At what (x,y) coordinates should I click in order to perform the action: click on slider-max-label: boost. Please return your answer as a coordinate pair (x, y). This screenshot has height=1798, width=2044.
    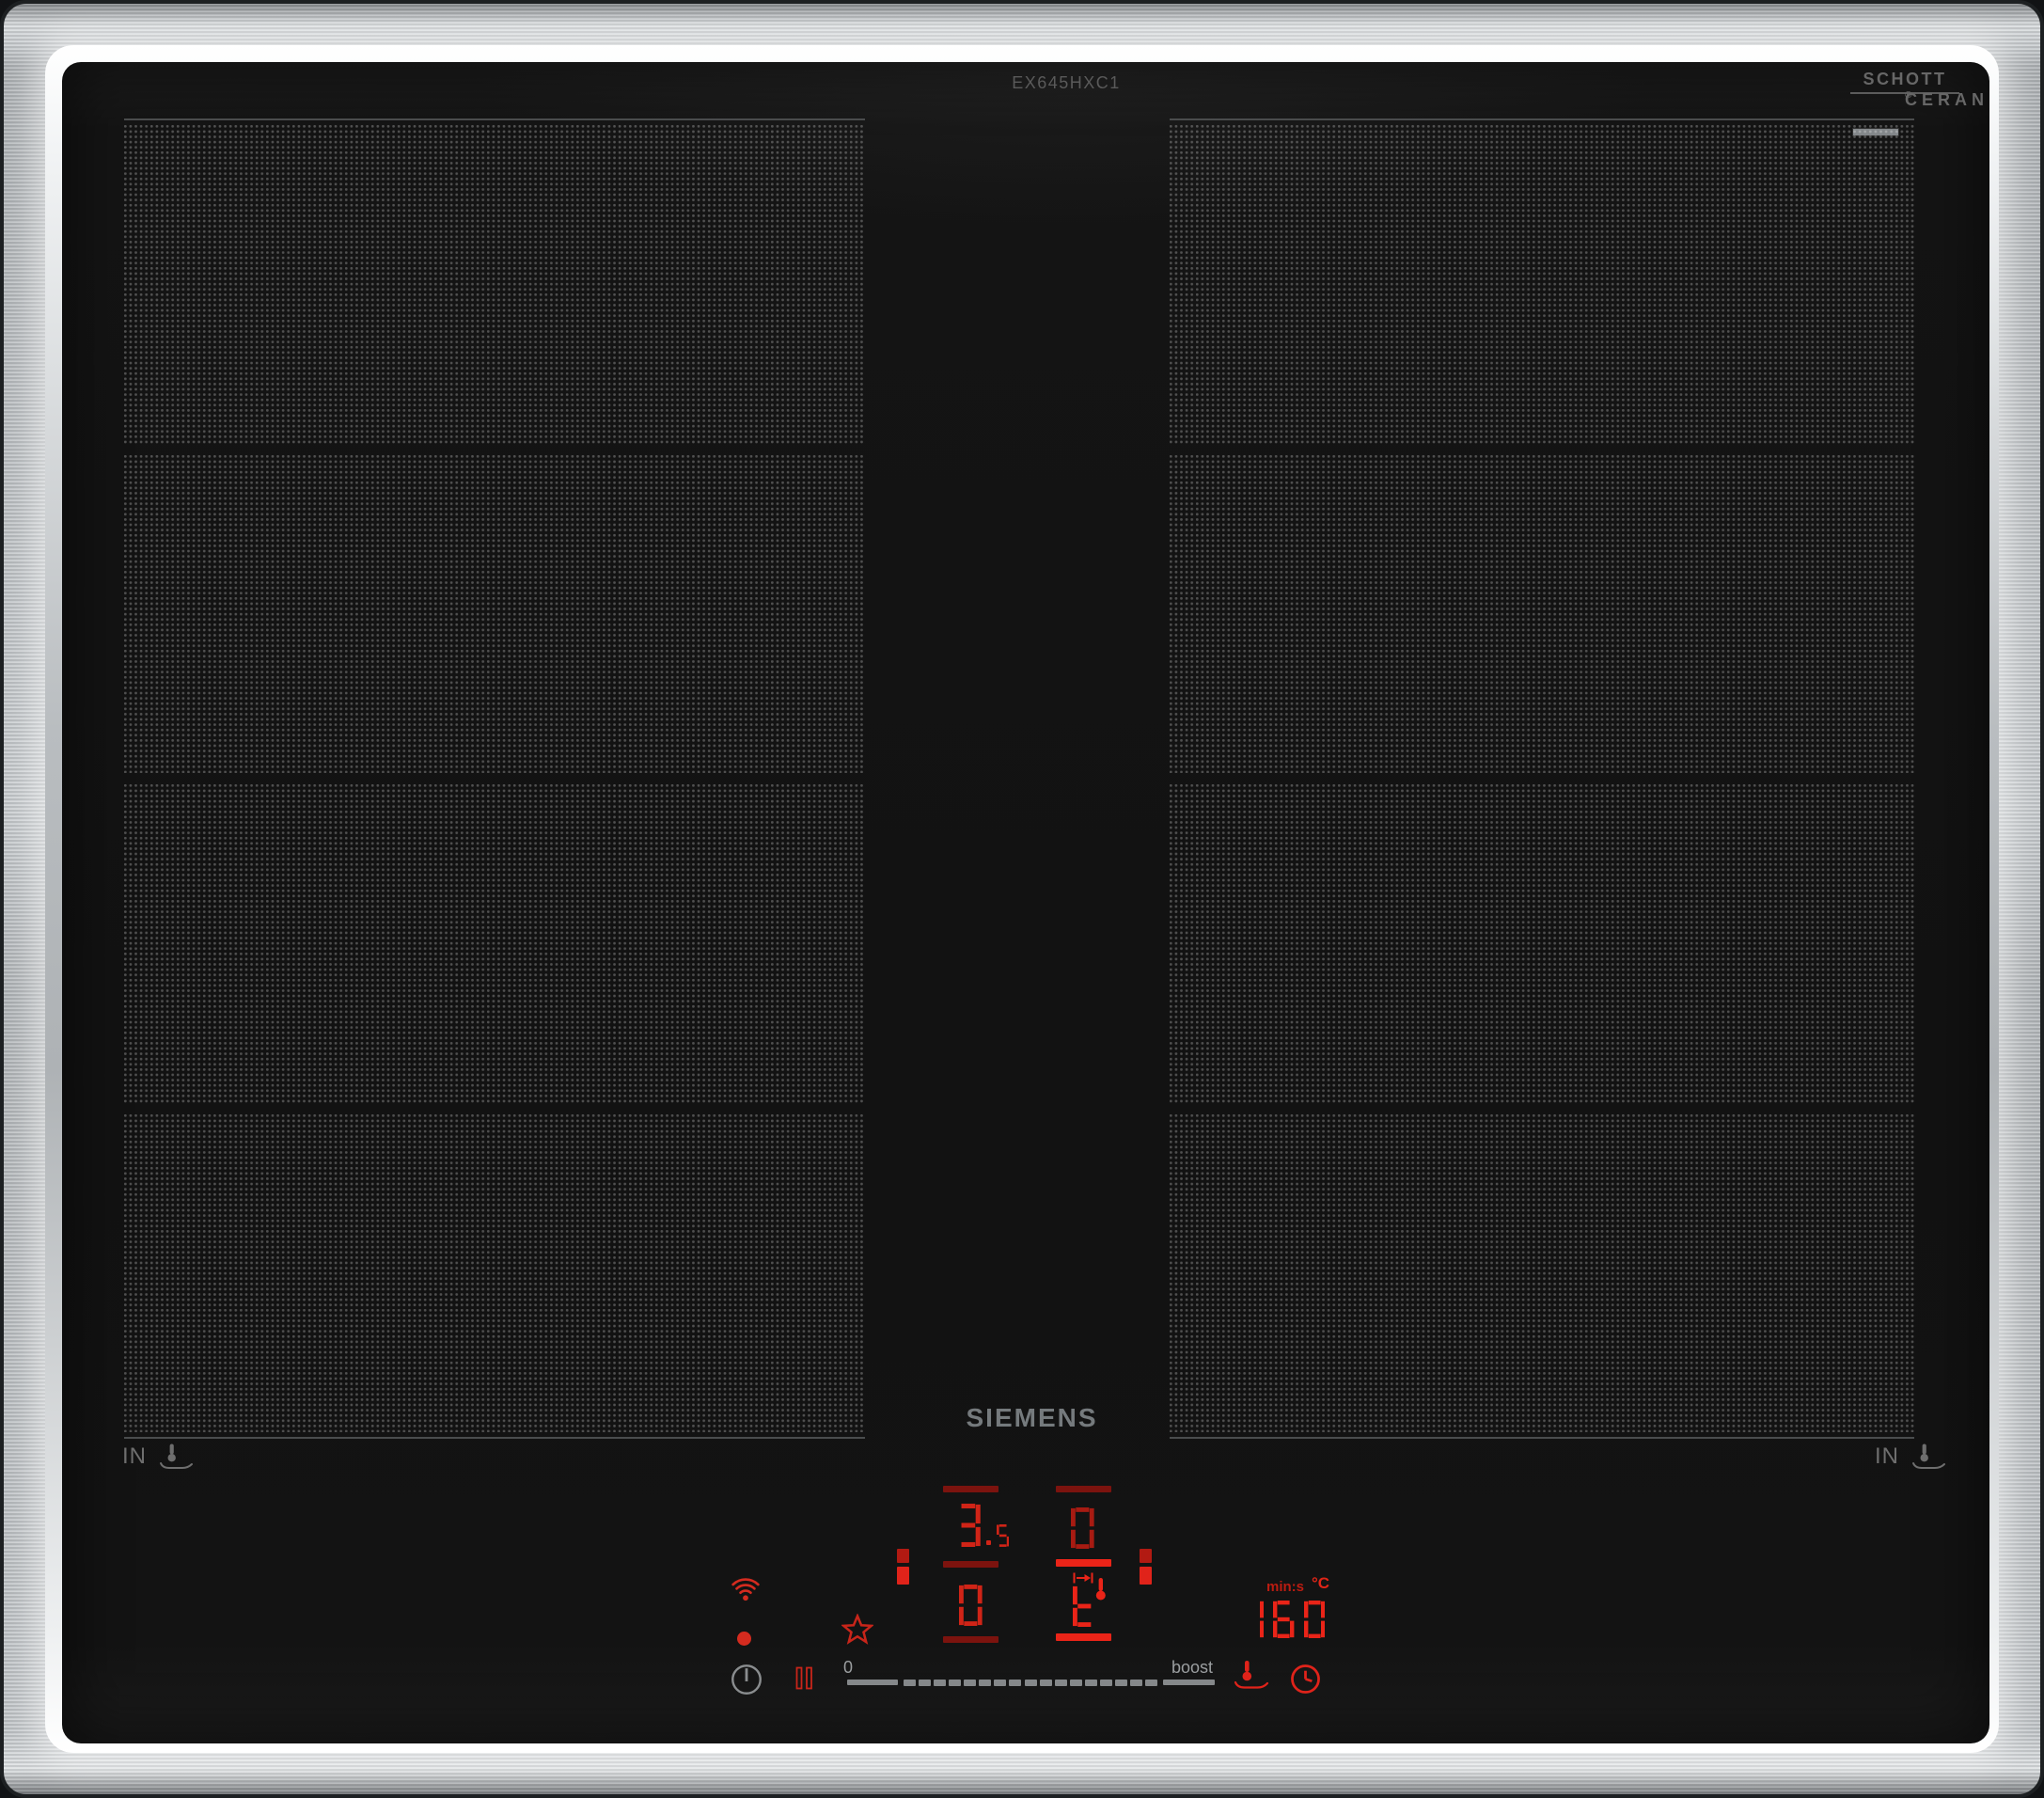
    Looking at the image, I should click on (1192, 1668).